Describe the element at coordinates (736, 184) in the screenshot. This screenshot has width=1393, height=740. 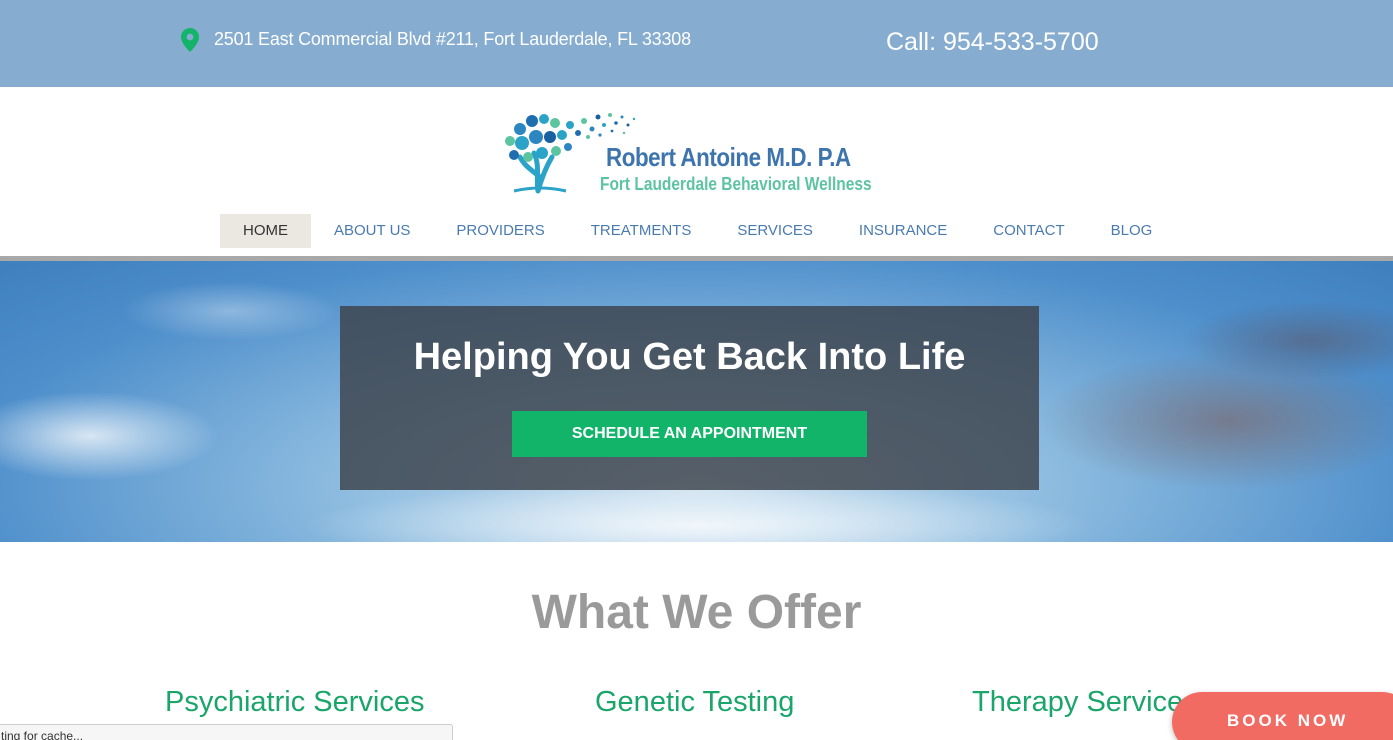
I see `practice-subtitle: Fort Lauderdale Behavioral Wellness` at that location.